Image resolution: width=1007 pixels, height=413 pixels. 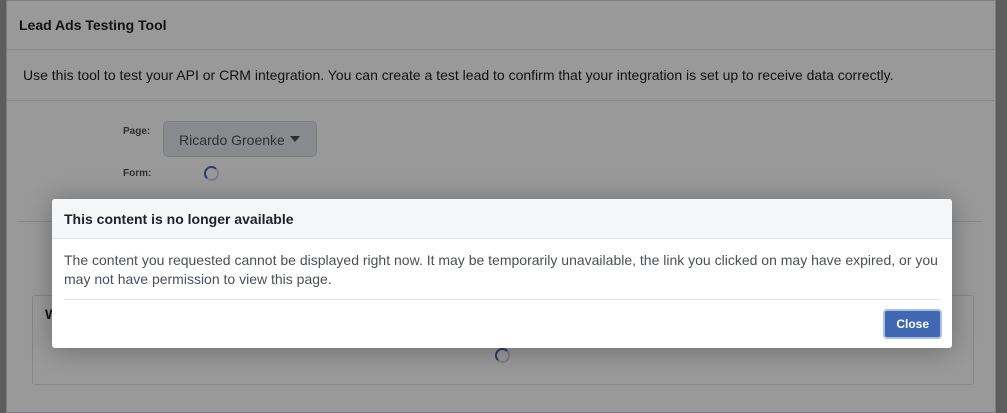 I want to click on dialog-footer: Close, so click(x=502, y=323).